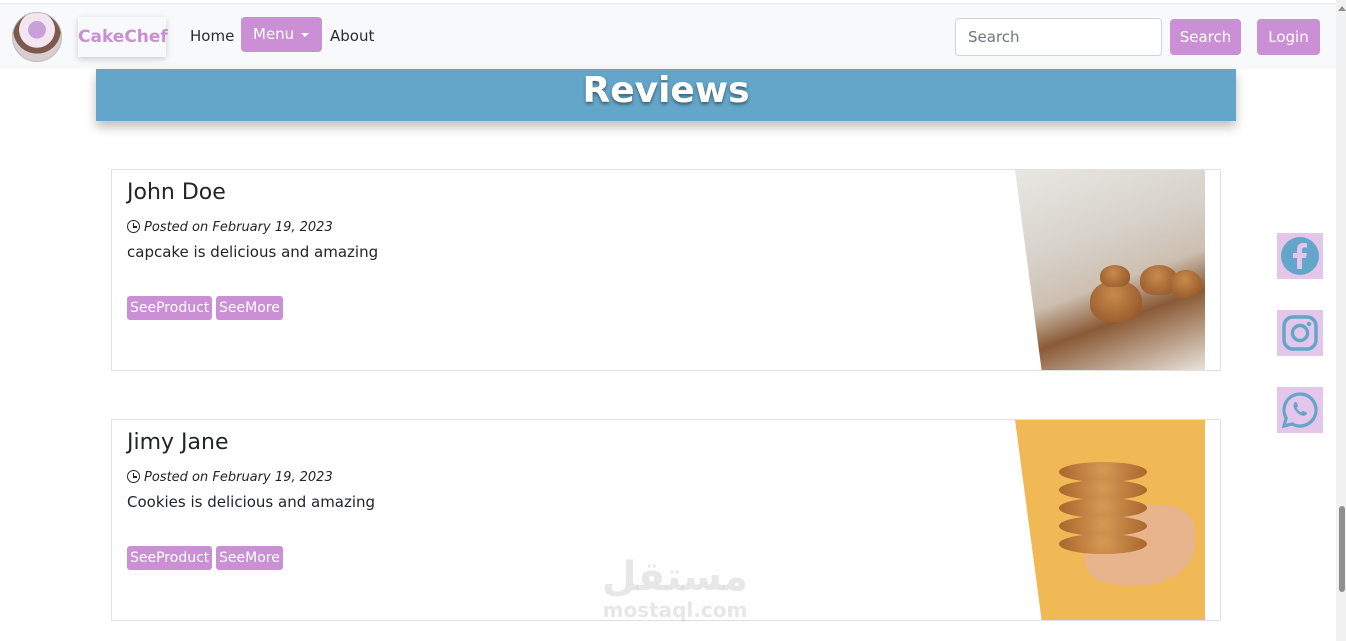  Describe the element at coordinates (253, 252) in the screenshot. I see `review-text: capcake is delicious and amazing` at that location.